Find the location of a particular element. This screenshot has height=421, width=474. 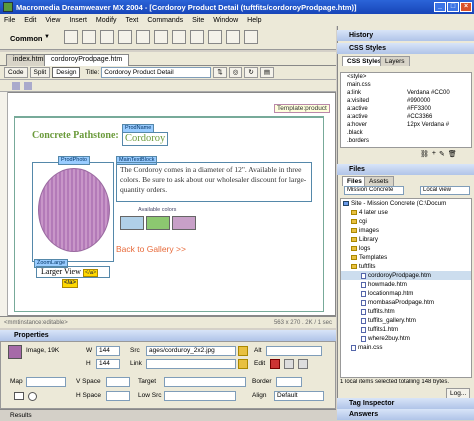

browse-link-icon is located at coordinates (243, 364).